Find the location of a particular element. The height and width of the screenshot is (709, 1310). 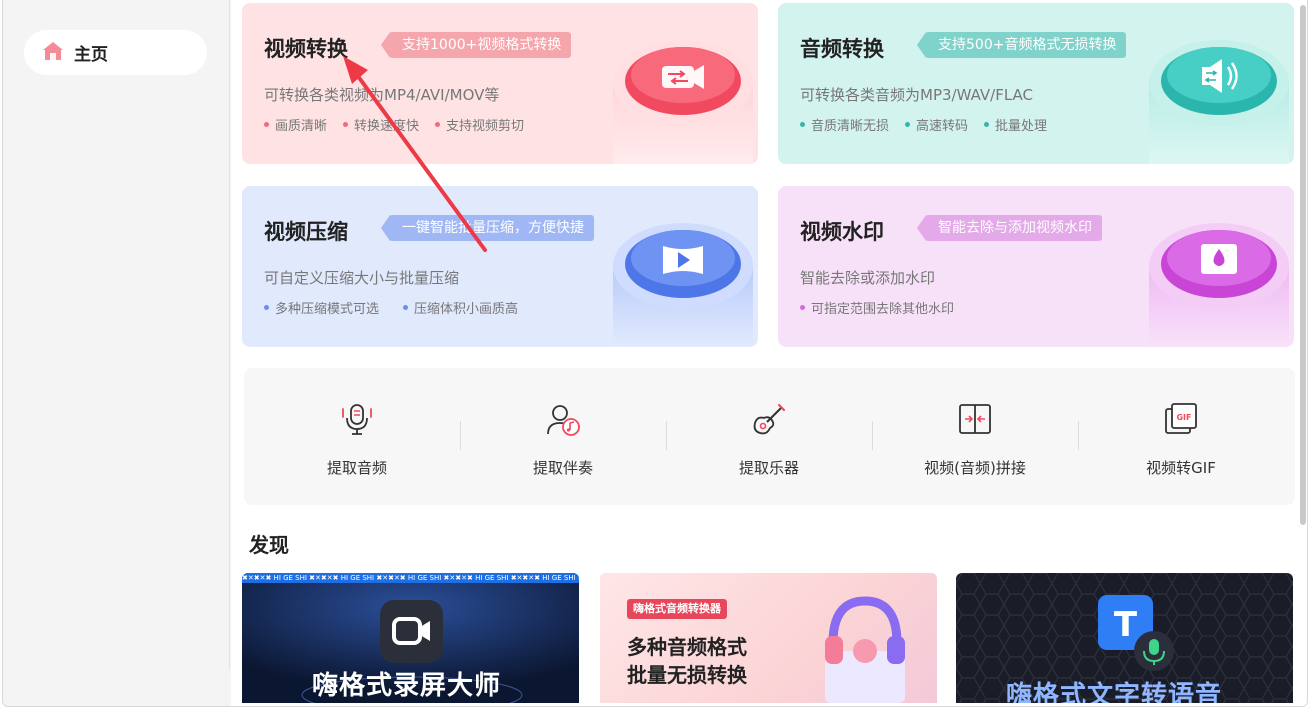

guitar-icon is located at coordinates (769, 419).